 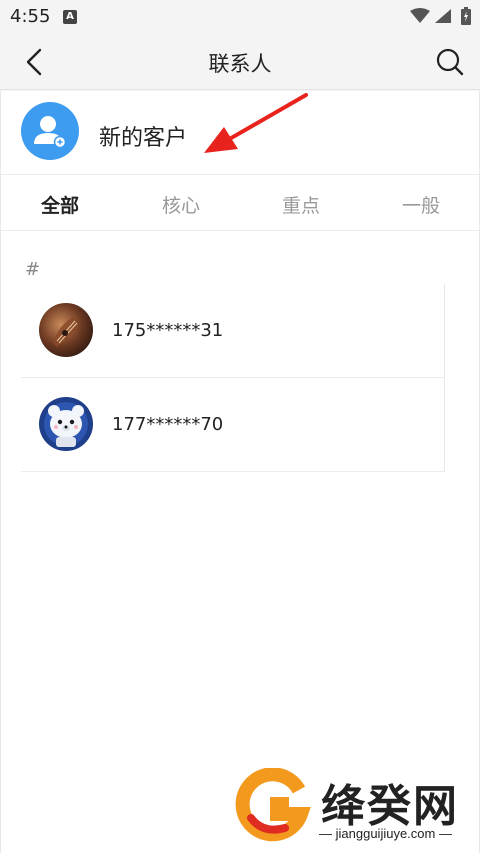 I want to click on wifi-icon, so click(x=420, y=15).